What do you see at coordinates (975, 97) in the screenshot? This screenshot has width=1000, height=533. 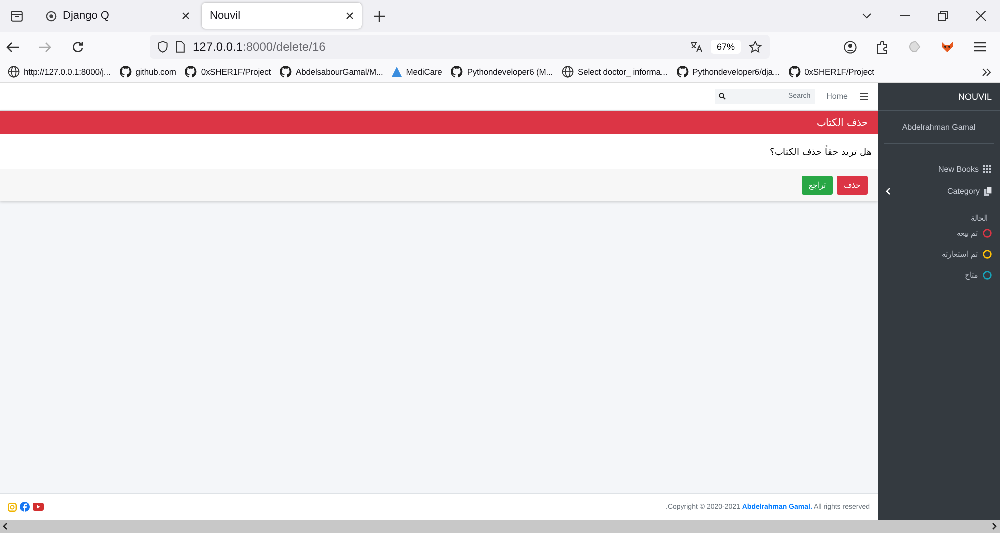 I see `brand-name: NOUVIL` at bounding box center [975, 97].